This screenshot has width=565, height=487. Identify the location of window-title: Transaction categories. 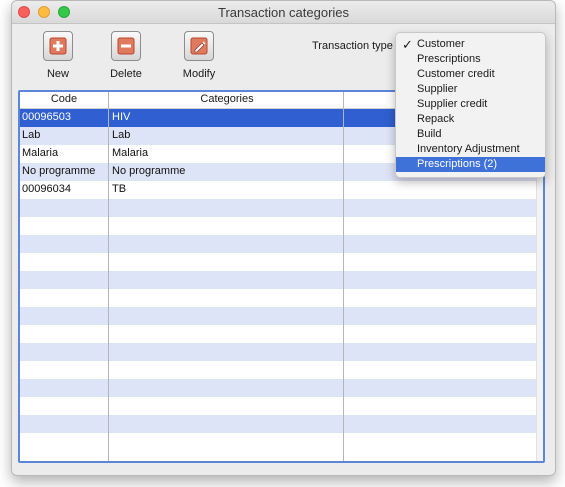
(283, 12).